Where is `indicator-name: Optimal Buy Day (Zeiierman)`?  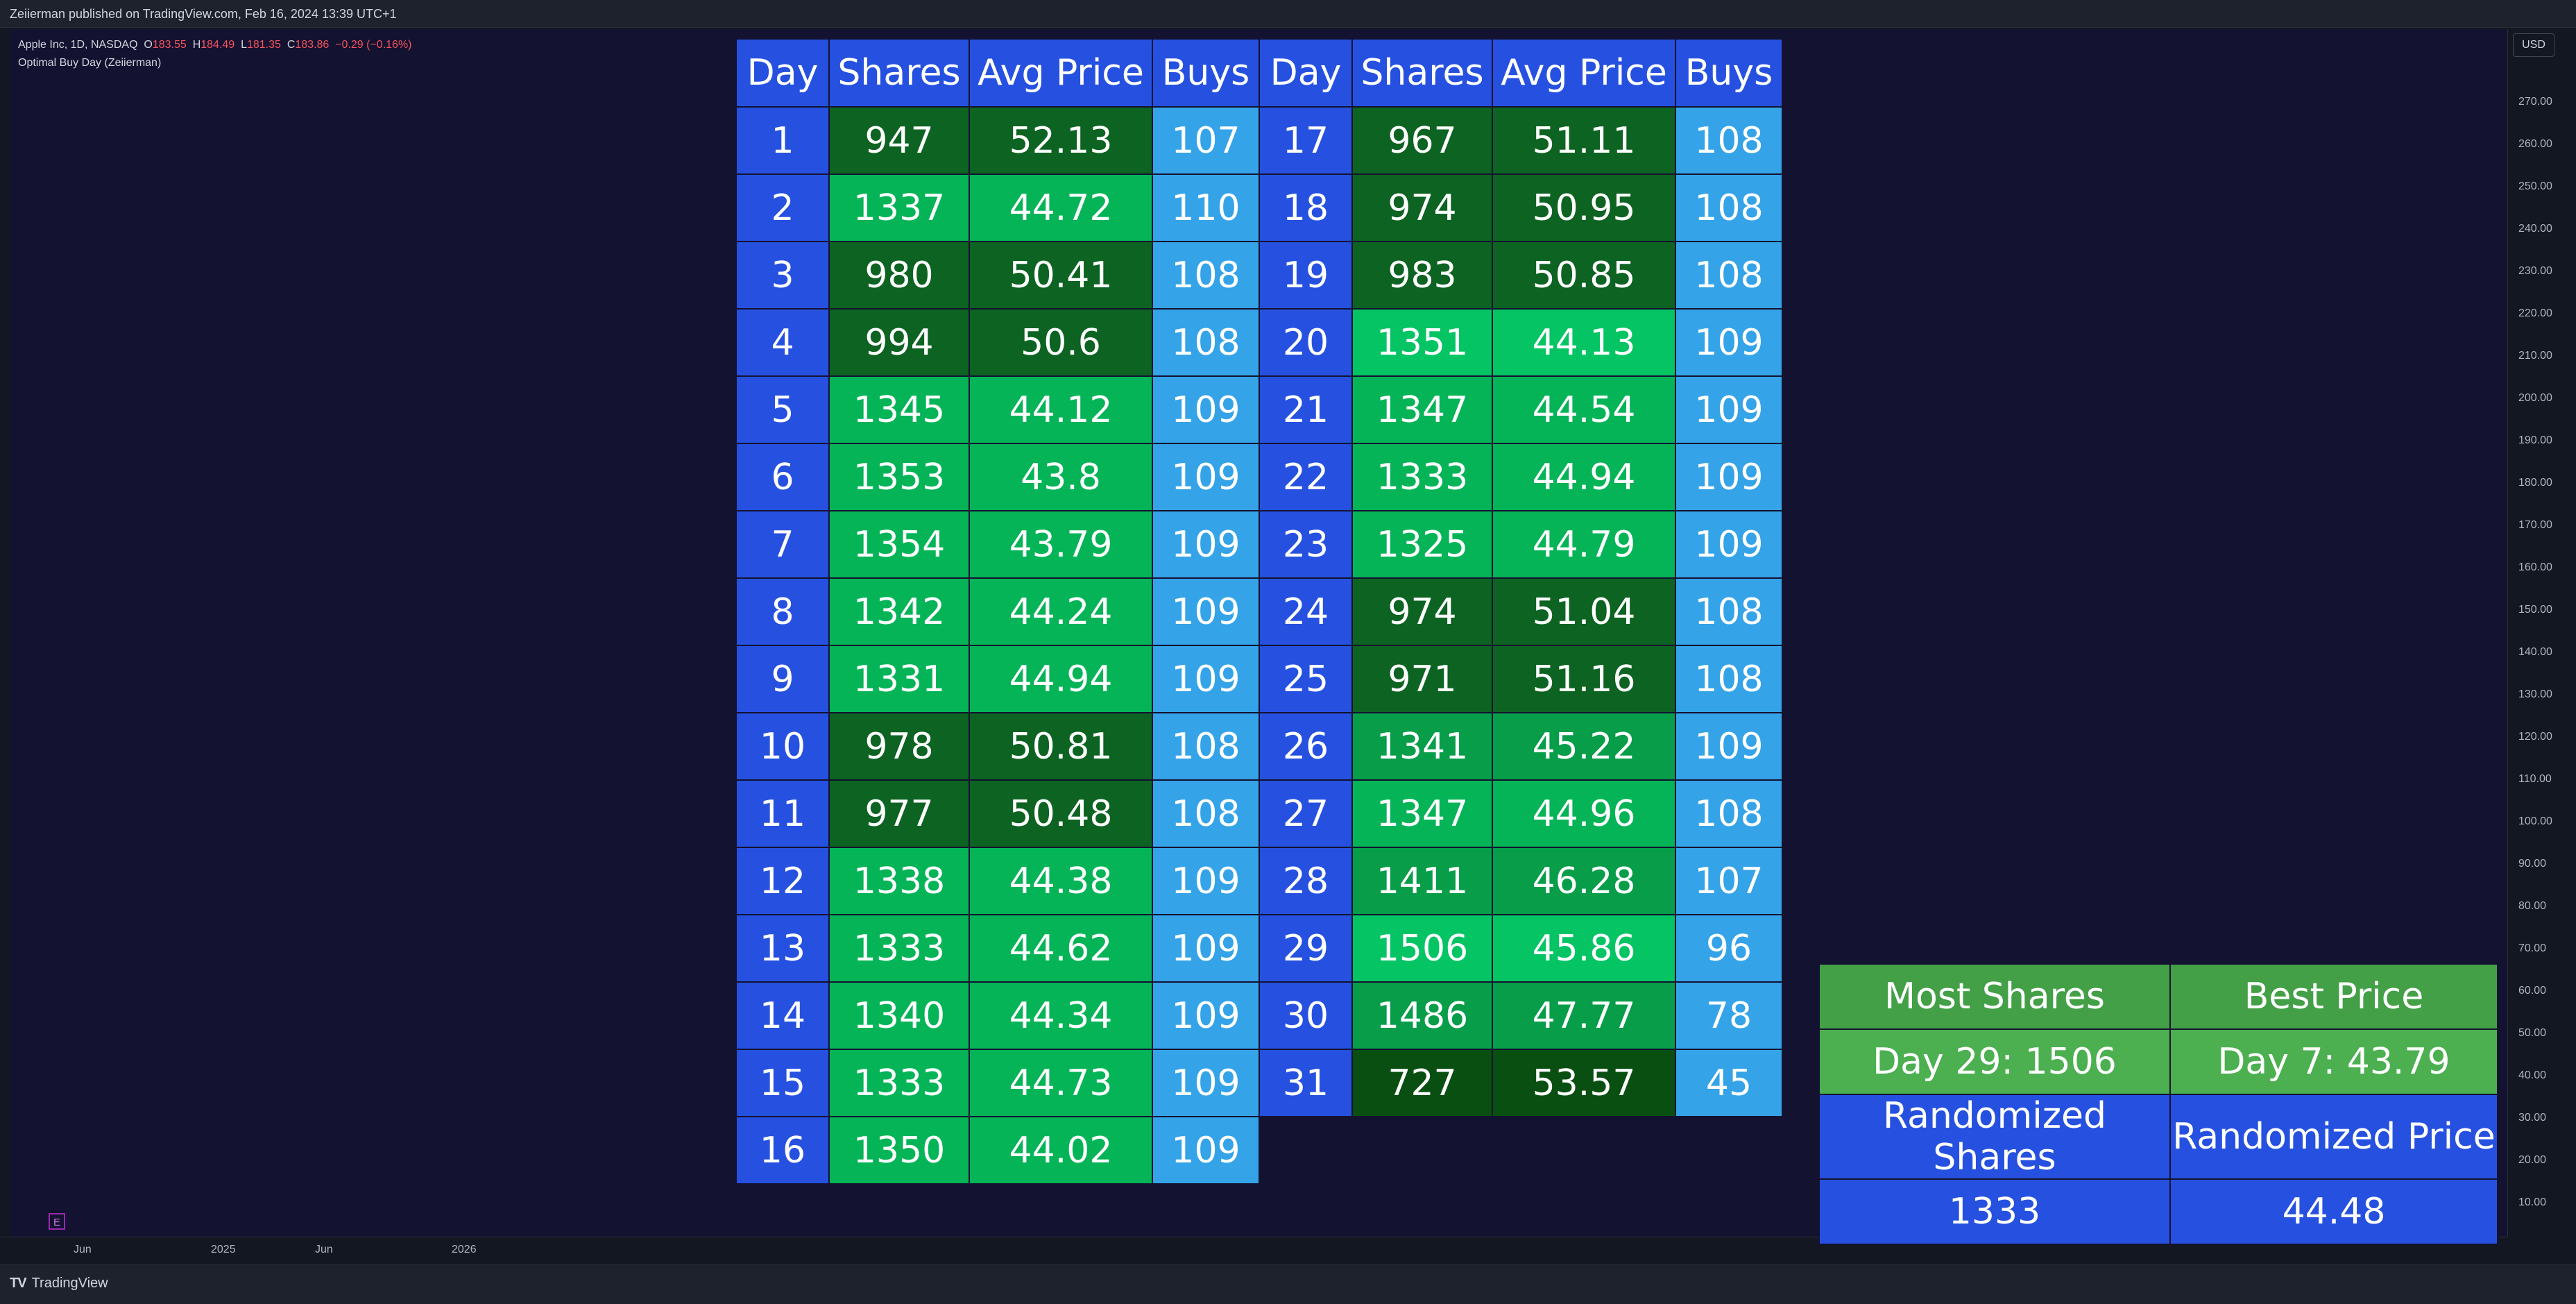
indicator-name: Optimal Buy Day (Zeiierman) is located at coordinates (215, 63).